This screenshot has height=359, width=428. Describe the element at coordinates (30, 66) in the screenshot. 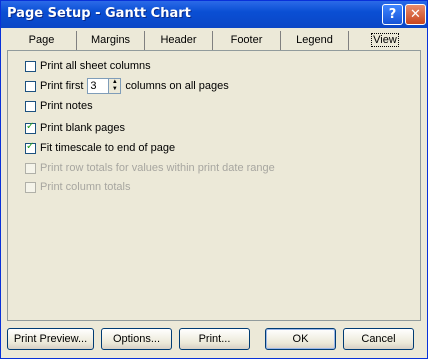

I see `print-all-sheet-columns-checkbox` at that location.